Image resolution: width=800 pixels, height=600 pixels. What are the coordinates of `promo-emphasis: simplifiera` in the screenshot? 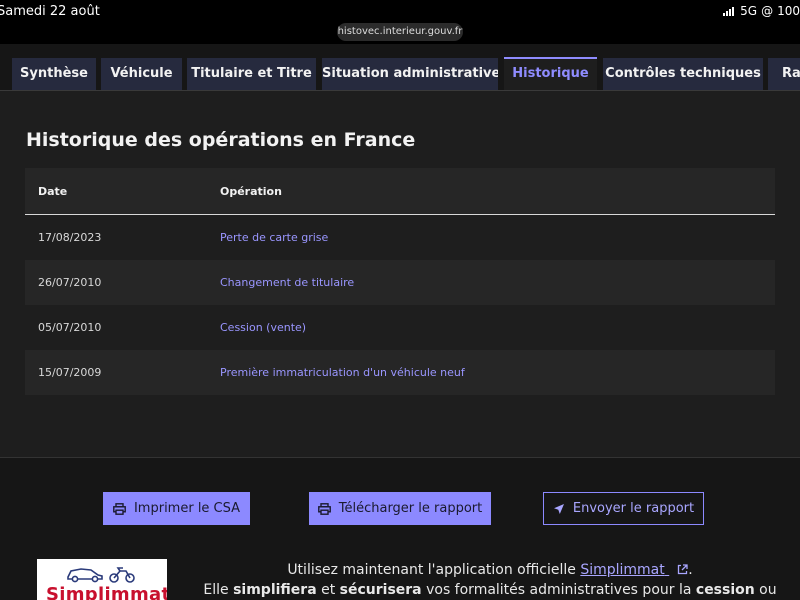 It's located at (275, 590).